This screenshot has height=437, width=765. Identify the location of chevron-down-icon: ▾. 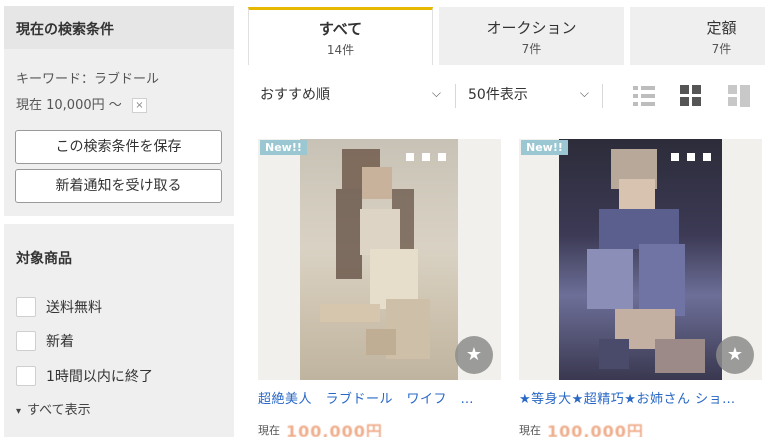
(19, 411).